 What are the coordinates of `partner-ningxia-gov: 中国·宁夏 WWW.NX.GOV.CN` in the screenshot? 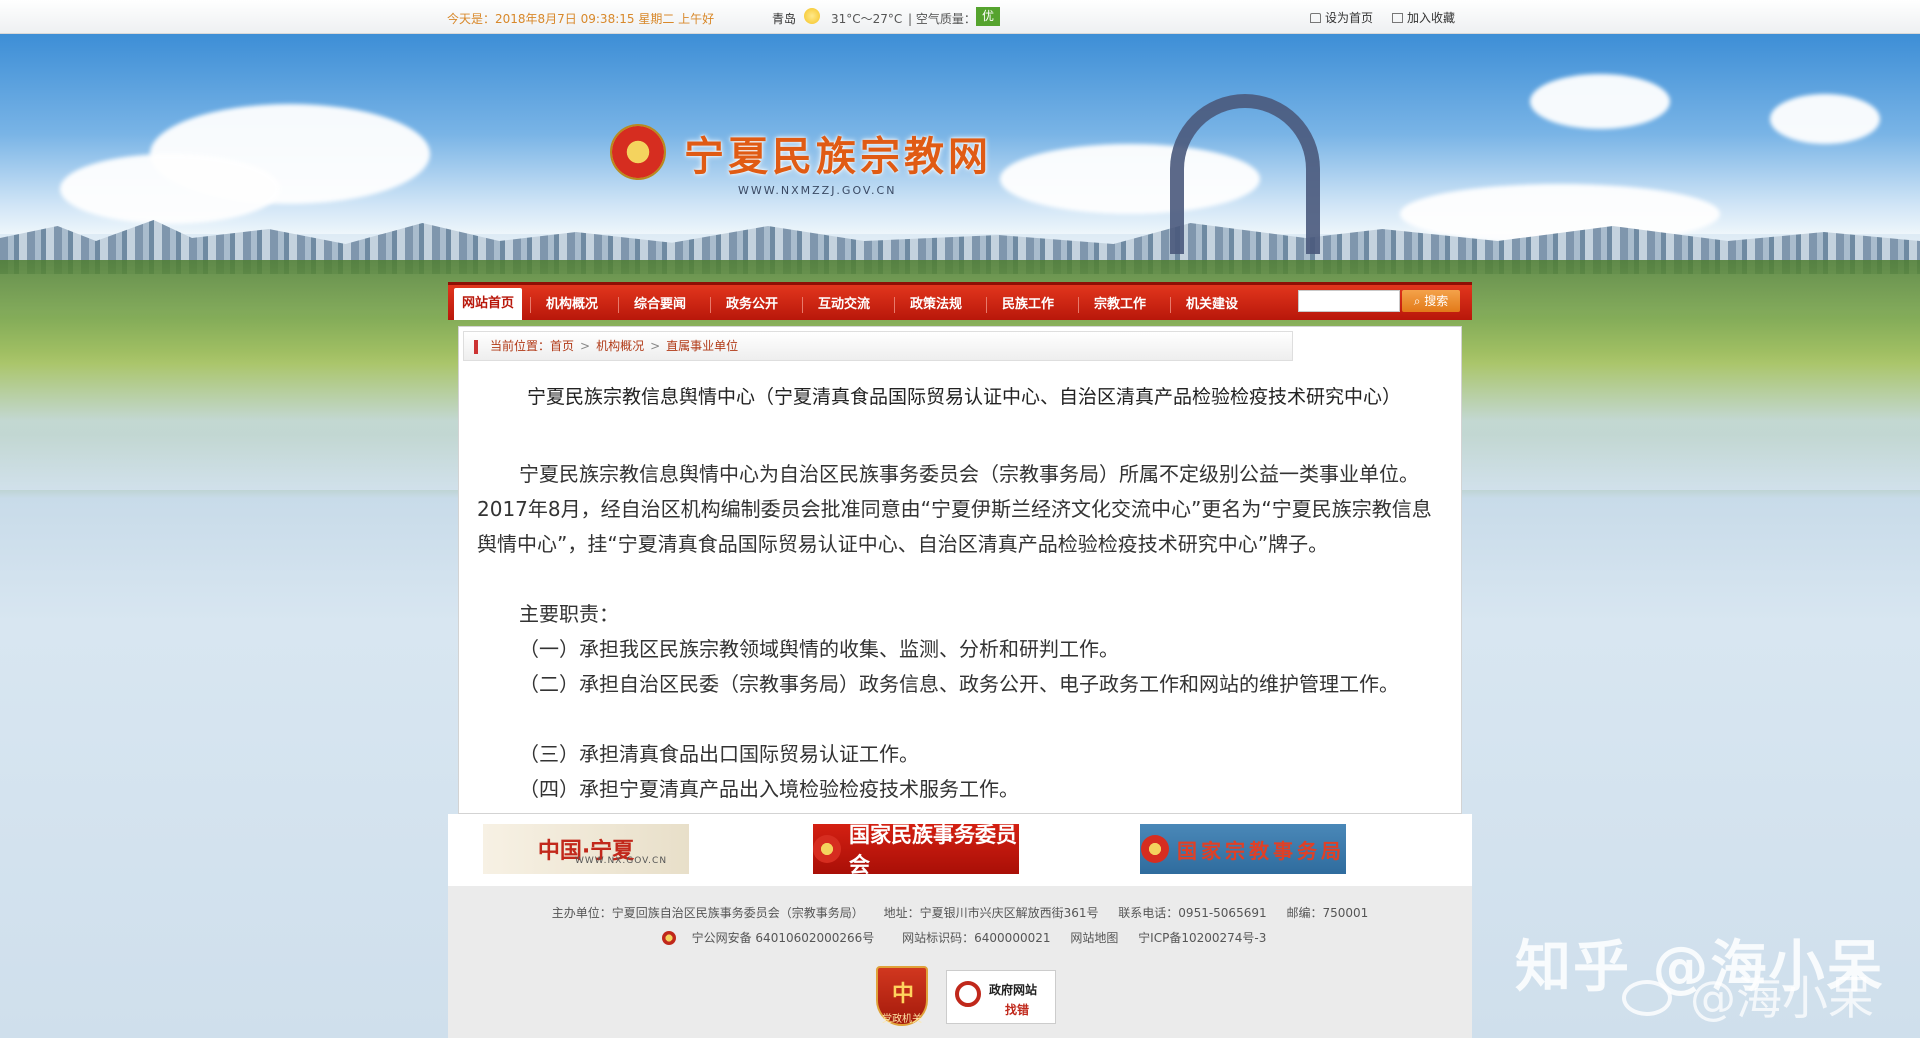 It's located at (586, 849).